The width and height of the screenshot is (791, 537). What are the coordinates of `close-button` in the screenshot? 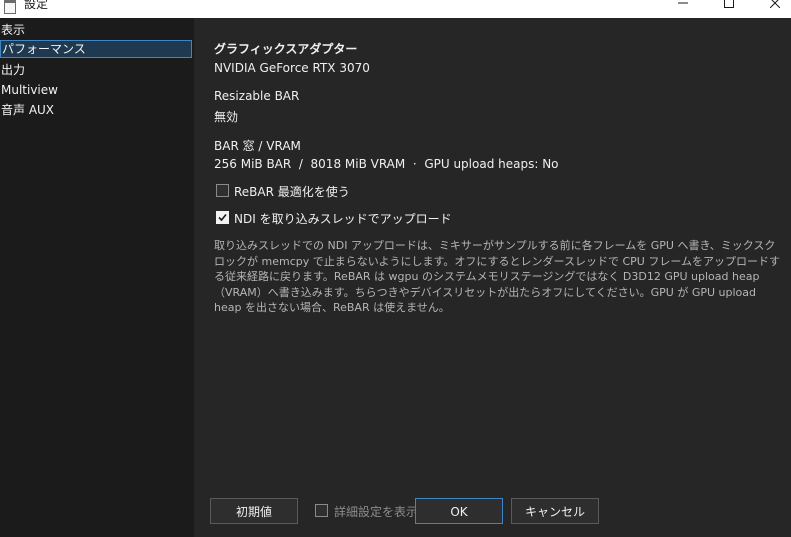 It's located at (771, 8).